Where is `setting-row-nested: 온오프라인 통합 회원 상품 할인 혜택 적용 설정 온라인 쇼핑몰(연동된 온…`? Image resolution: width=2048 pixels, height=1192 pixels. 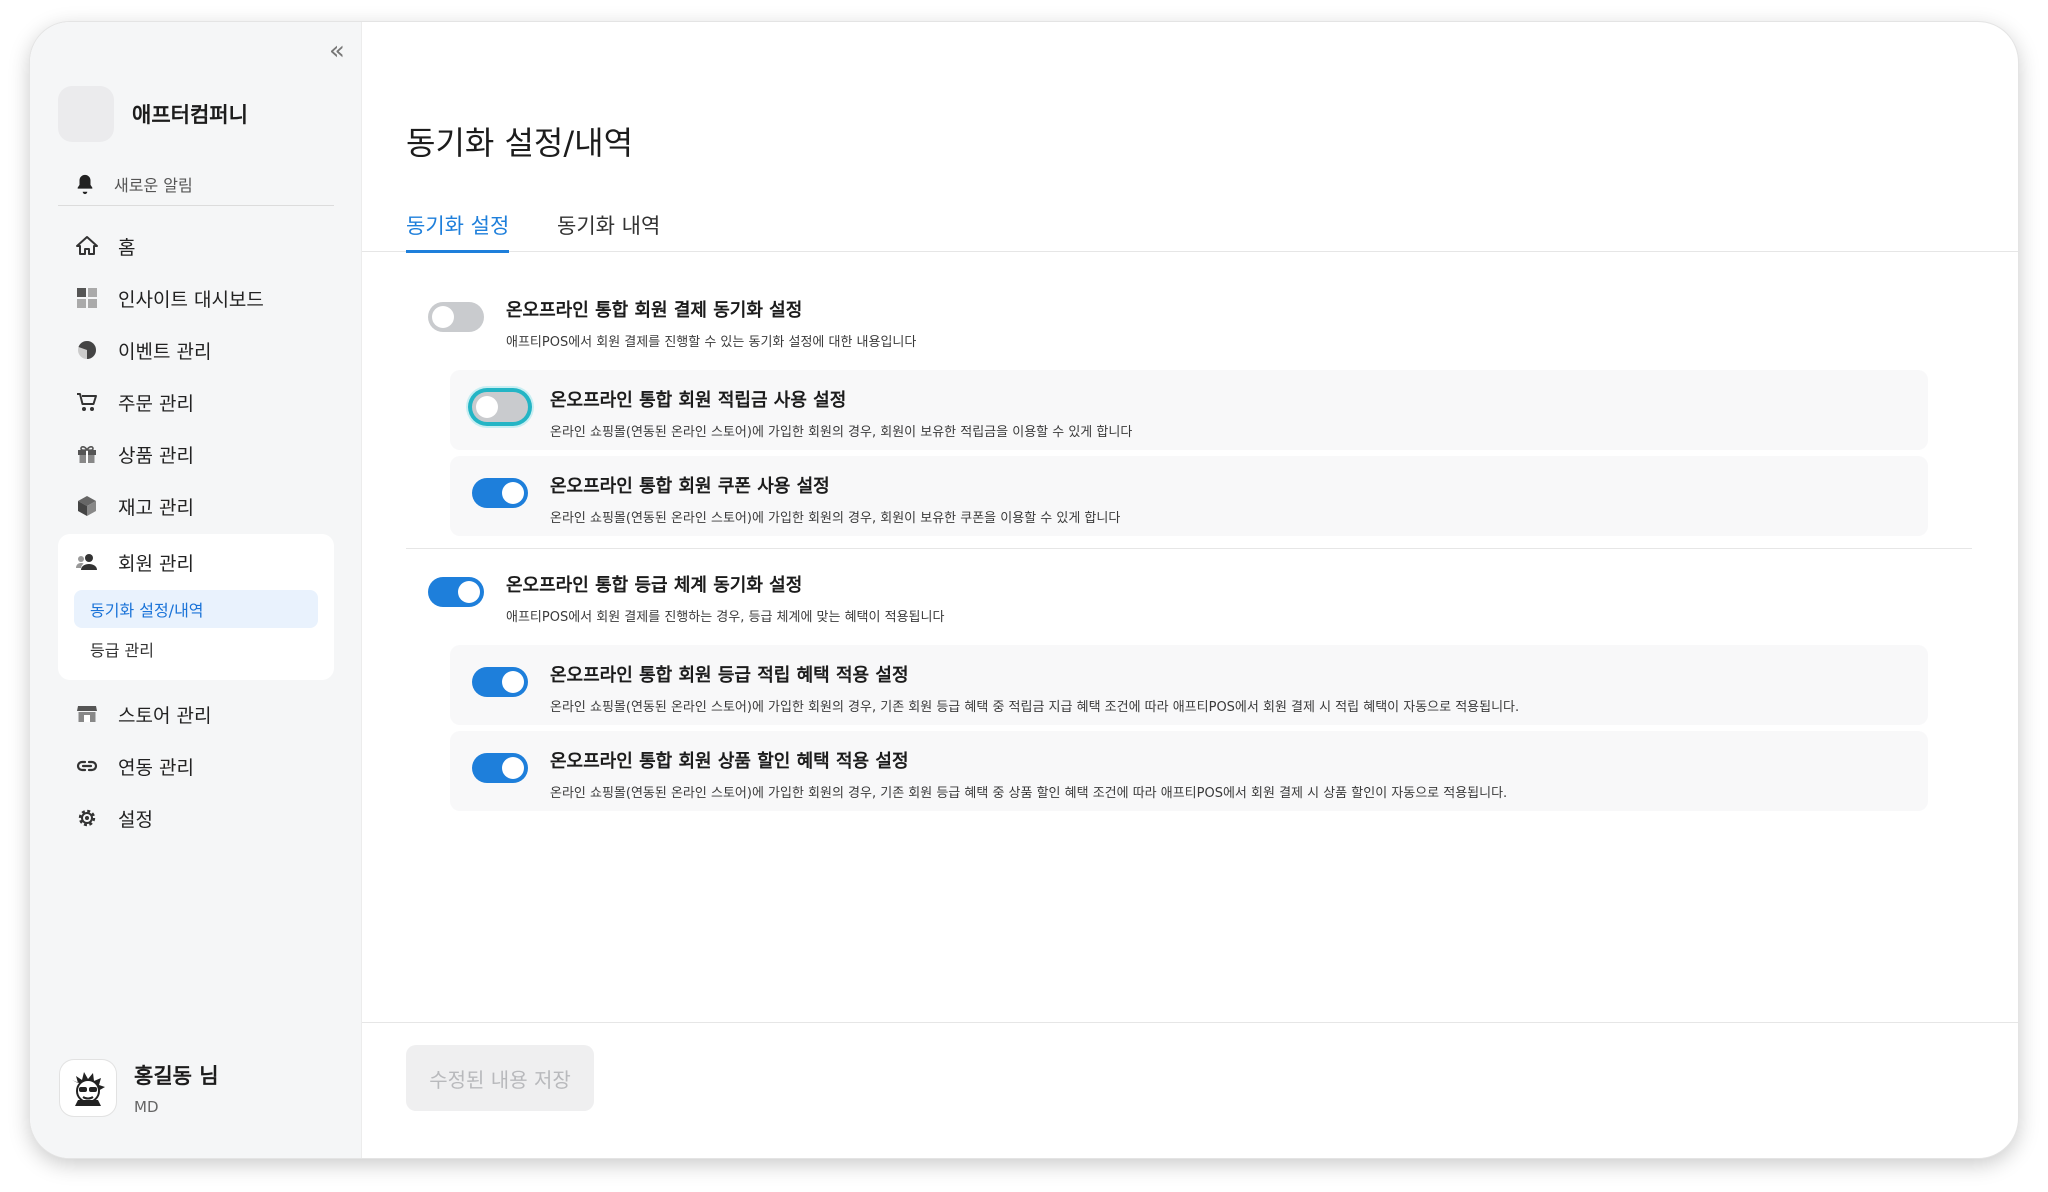
setting-row-nested: 온오프라인 통합 회원 상품 할인 혜택 적용 설정 온라인 쇼핑몰(연동된 온… is located at coordinates (1189, 771).